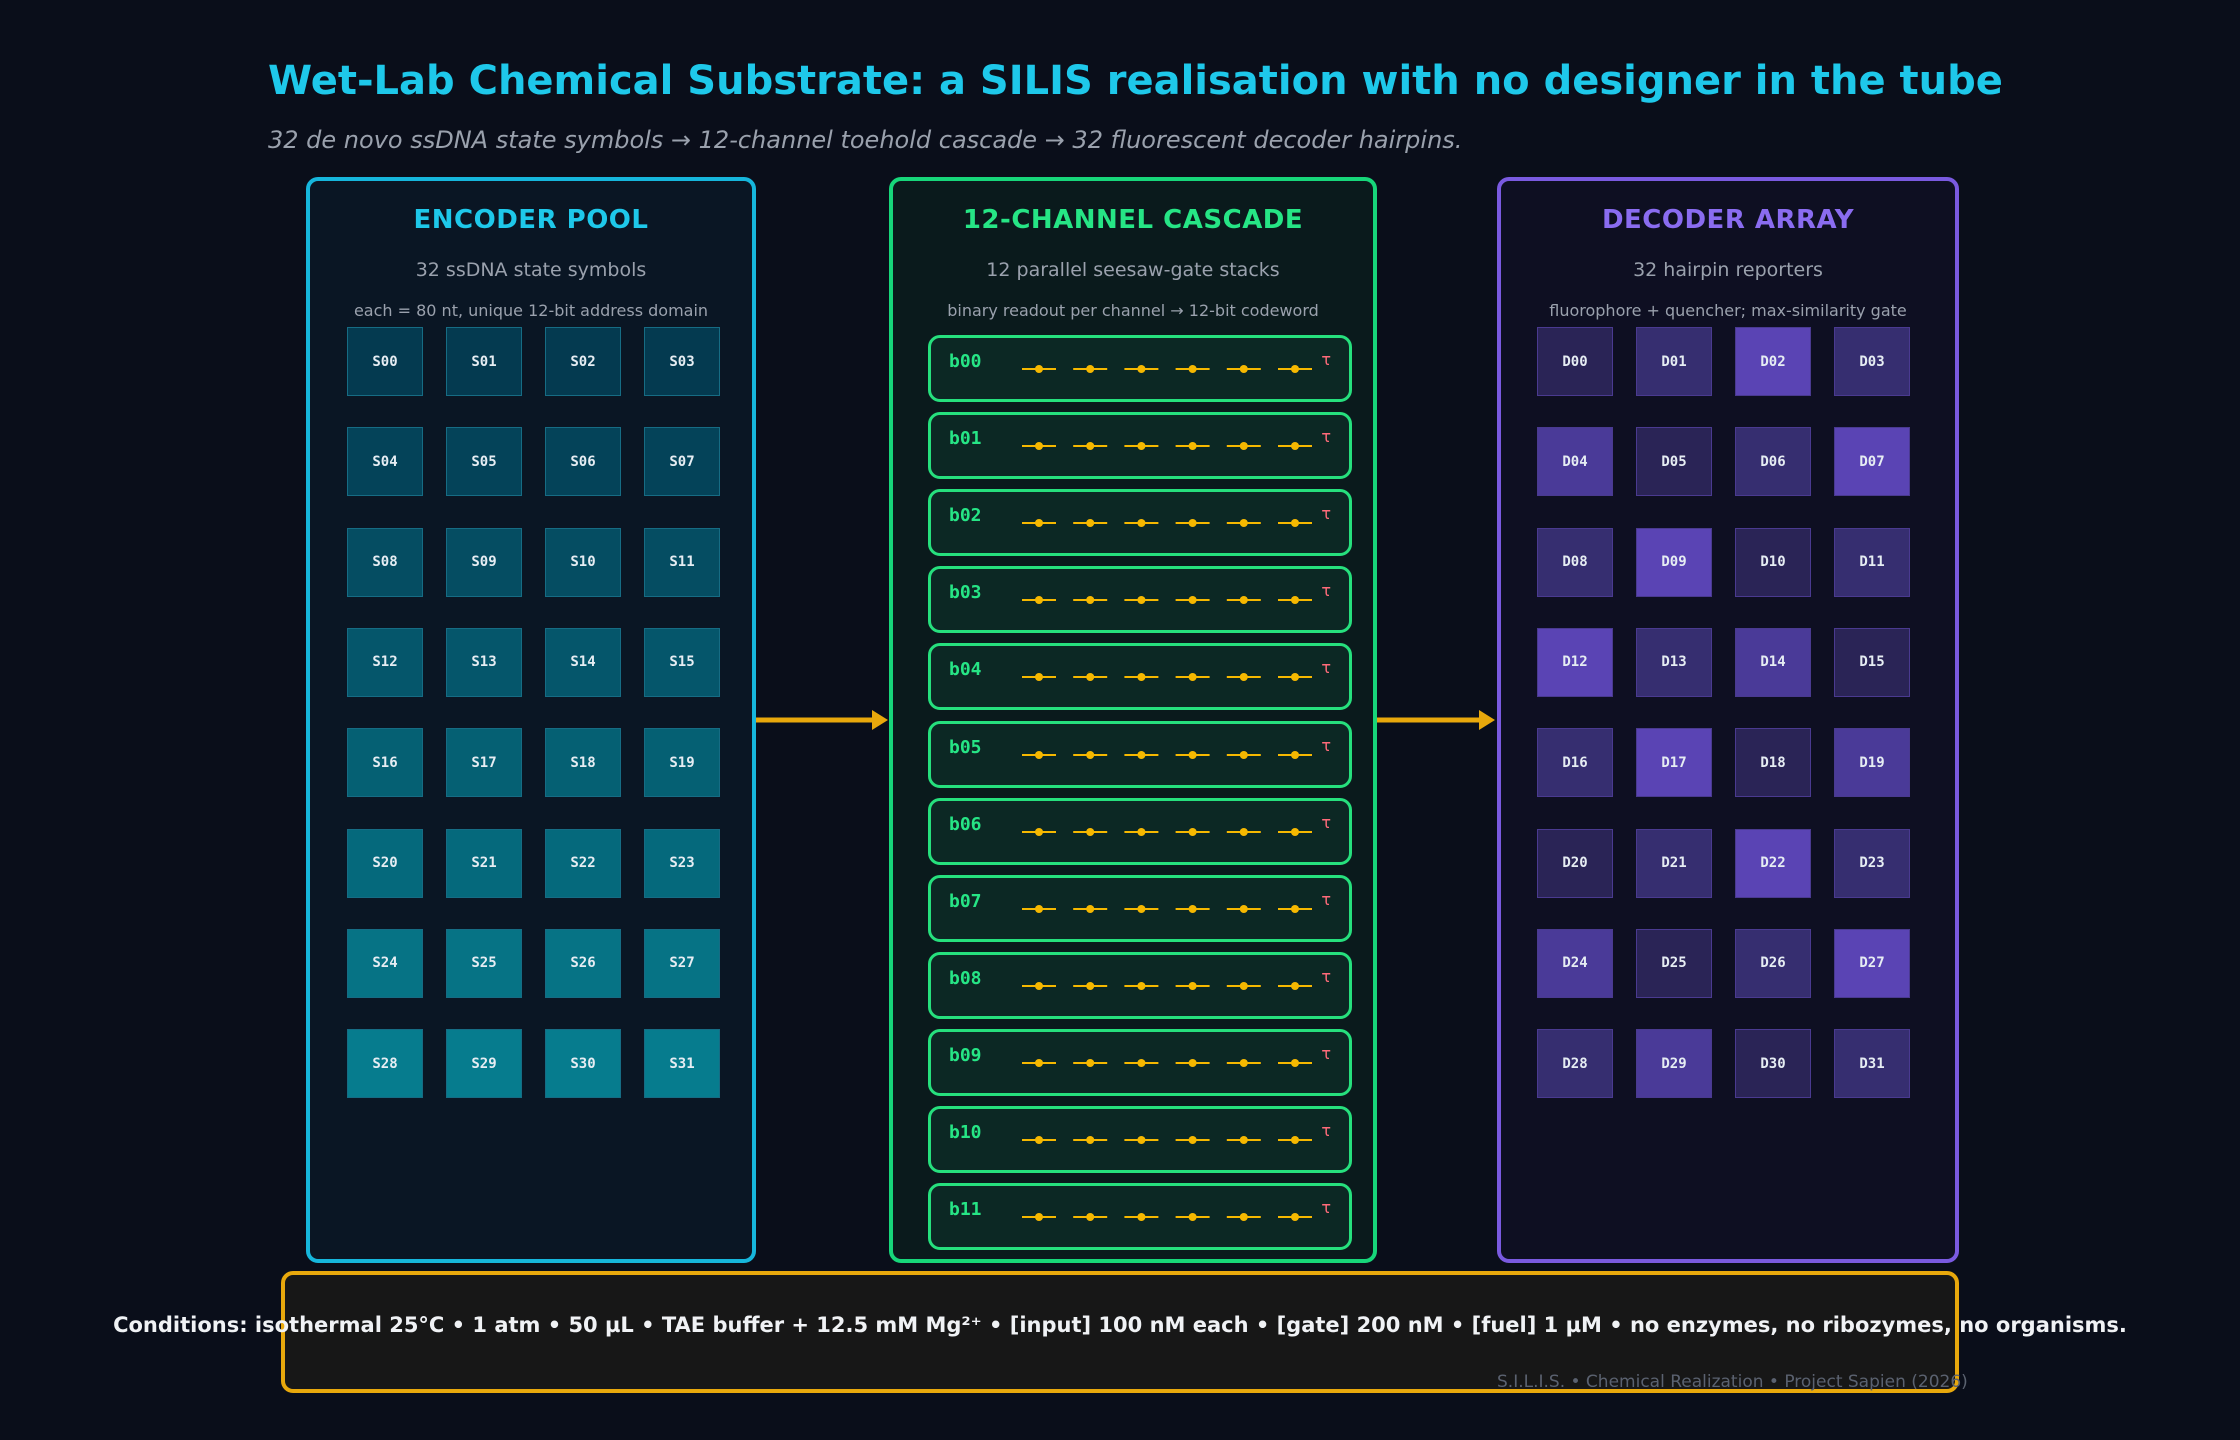  I want to click on decoder-reporter: D11, so click(1872, 562).